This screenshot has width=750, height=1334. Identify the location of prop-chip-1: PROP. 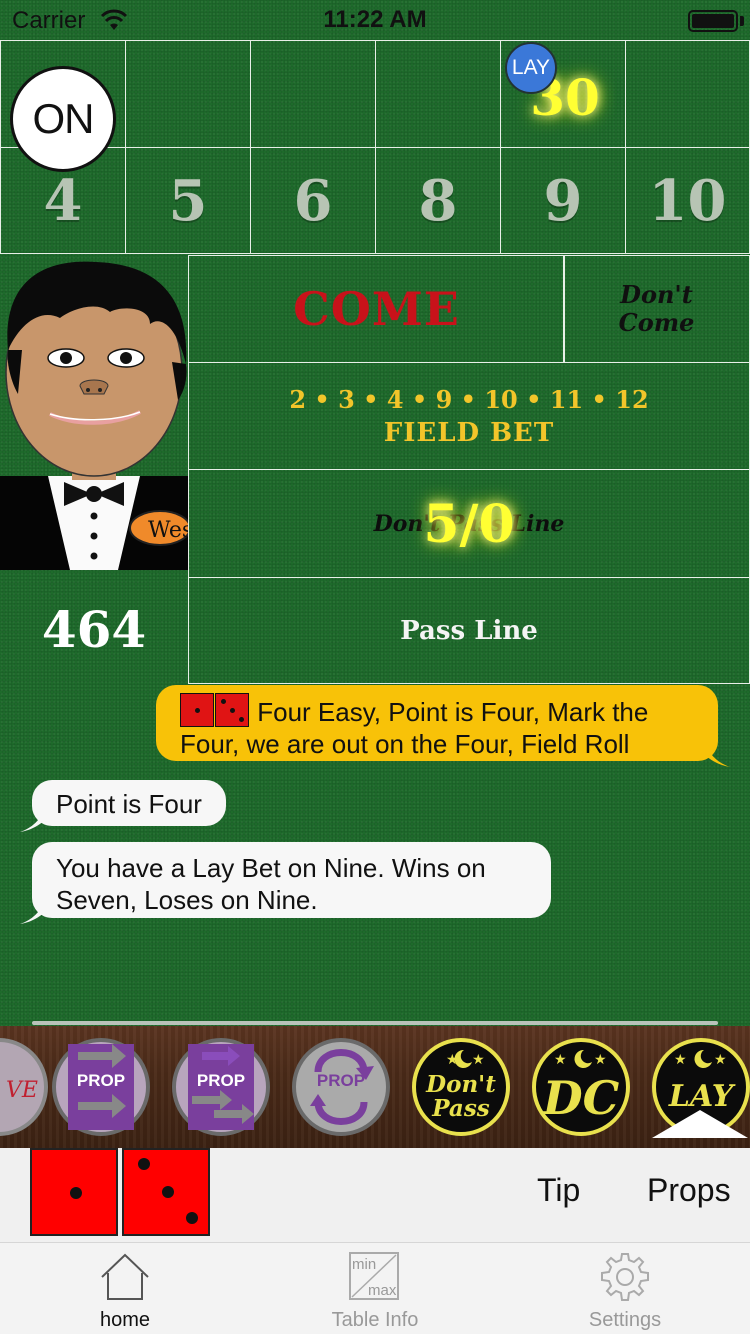
(101, 1087).